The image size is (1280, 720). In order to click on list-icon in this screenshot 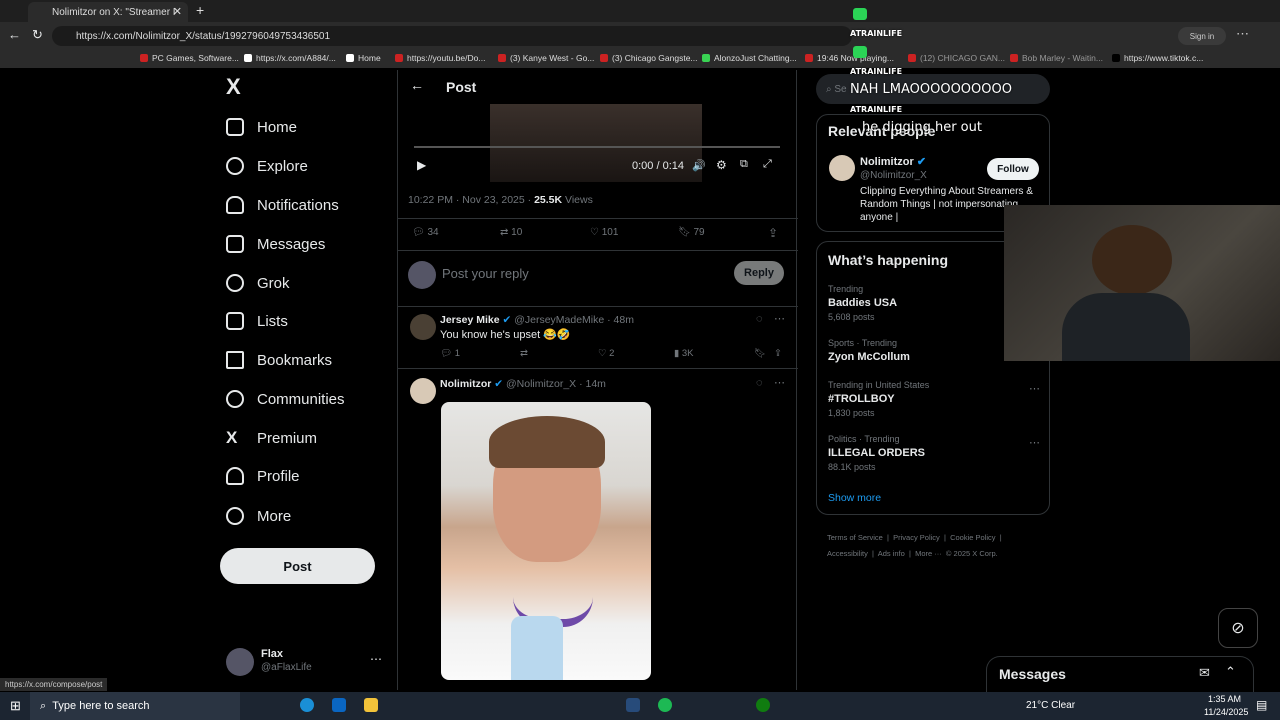, I will do `click(235, 321)`.